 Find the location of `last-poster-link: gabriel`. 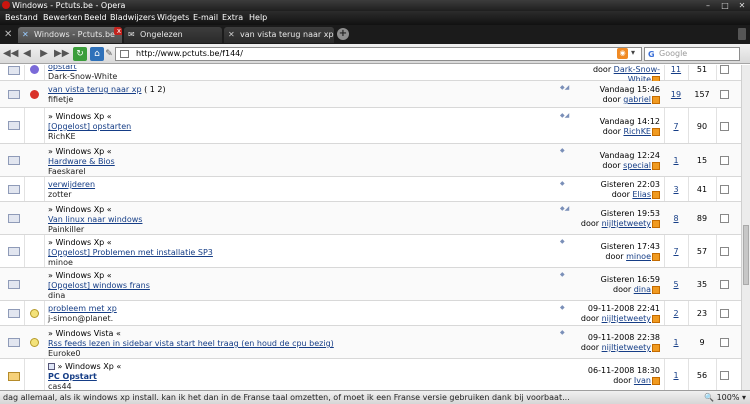

last-poster-link: gabriel is located at coordinates (637, 99).